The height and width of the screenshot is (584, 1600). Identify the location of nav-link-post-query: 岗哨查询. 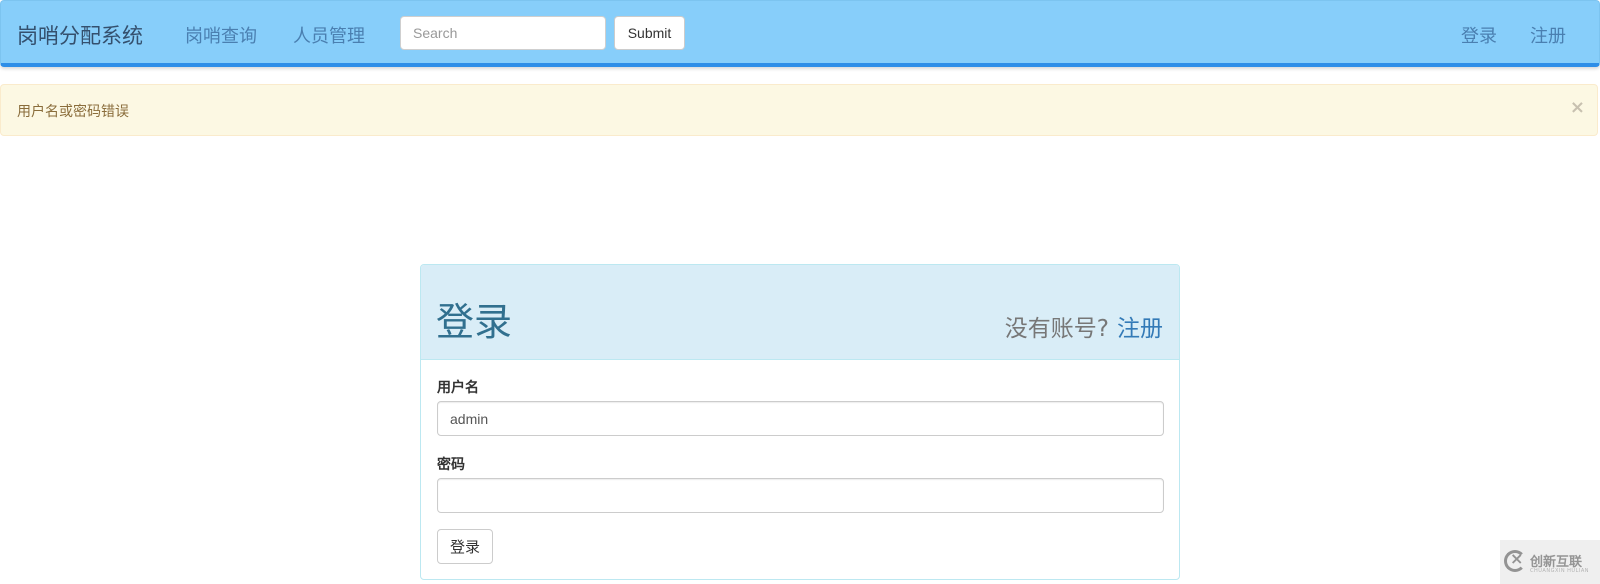
(221, 35).